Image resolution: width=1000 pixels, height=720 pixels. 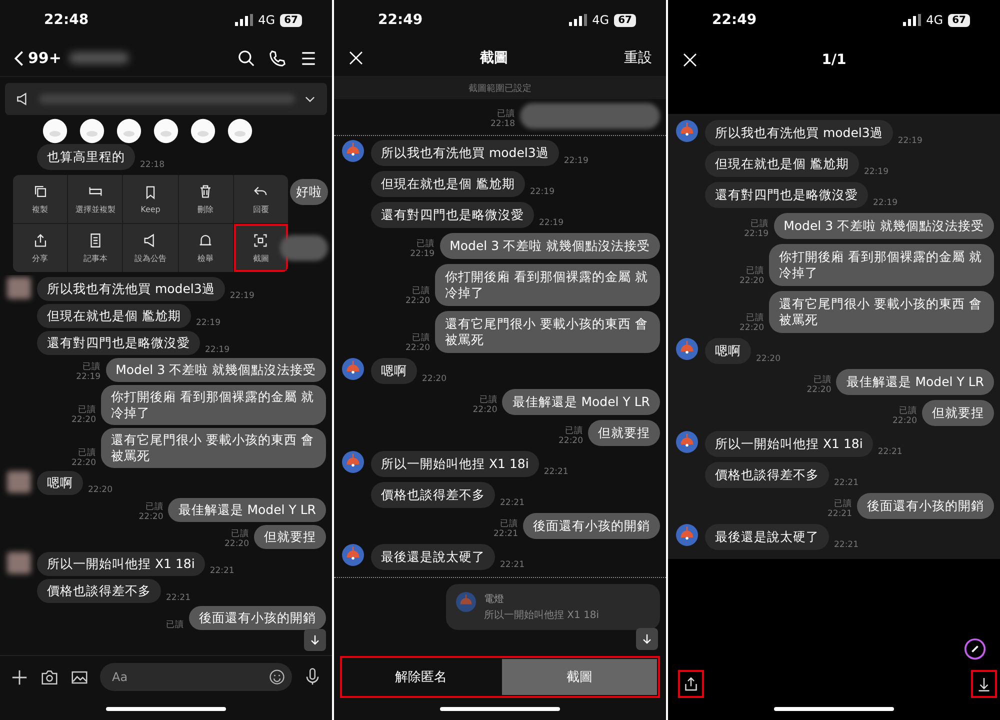 What do you see at coordinates (881, 312) in the screenshot?
I see `message-bubble: 還有它尾門很小 要載小孩的東西 會被罵死` at bounding box center [881, 312].